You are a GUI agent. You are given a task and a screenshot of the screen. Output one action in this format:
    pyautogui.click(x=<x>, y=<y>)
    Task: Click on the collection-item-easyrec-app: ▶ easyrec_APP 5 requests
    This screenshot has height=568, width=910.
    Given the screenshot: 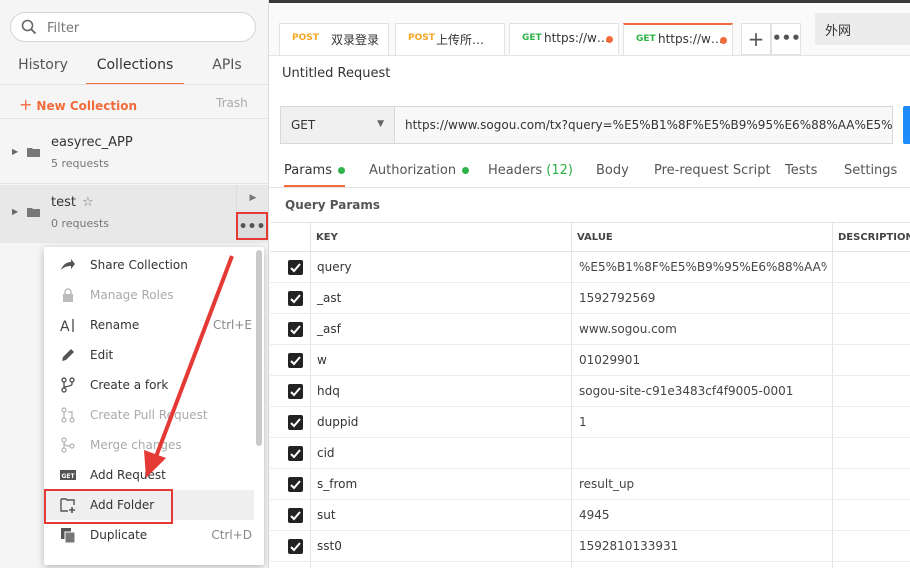 What is the action you would take?
    pyautogui.click(x=134, y=154)
    